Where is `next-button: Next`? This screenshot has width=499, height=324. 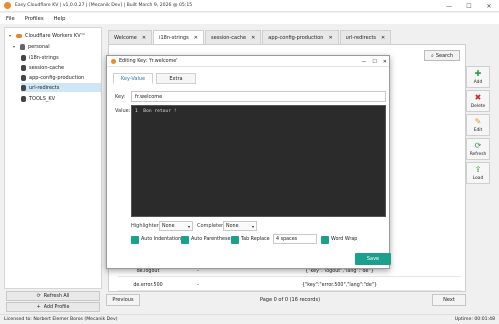 next-button: Next is located at coordinates (449, 300).